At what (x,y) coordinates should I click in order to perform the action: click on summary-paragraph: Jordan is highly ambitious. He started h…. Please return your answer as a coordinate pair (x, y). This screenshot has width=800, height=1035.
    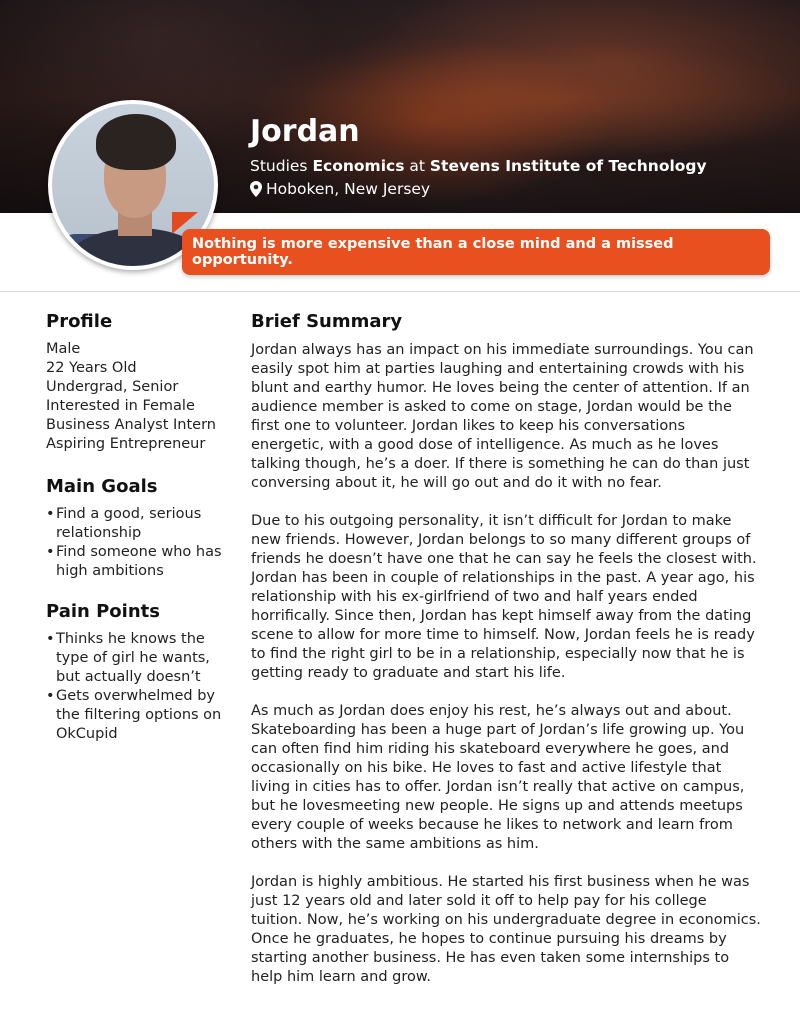
    Looking at the image, I should click on (506, 929).